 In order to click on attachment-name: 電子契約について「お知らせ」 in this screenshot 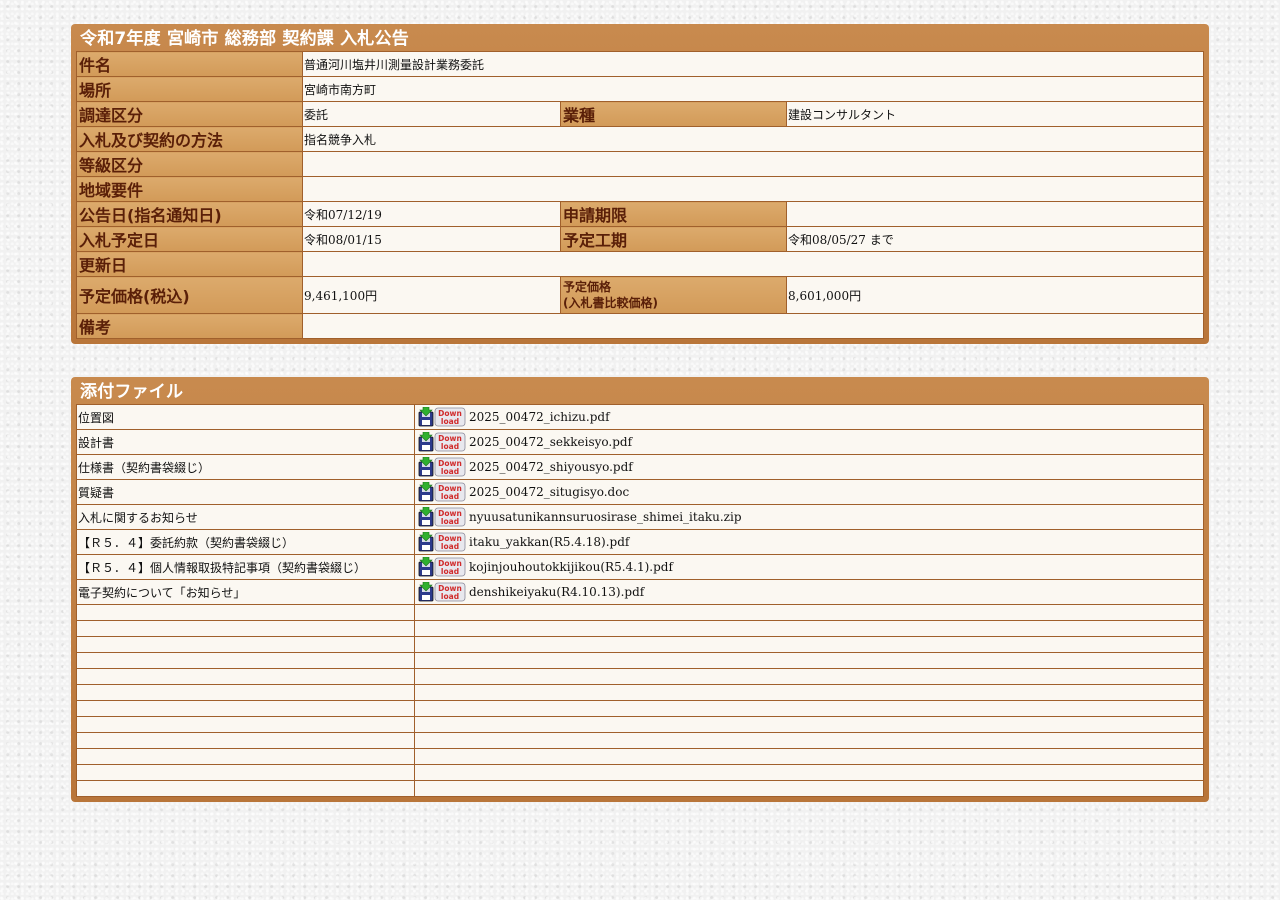, I will do `click(245, 592)`.